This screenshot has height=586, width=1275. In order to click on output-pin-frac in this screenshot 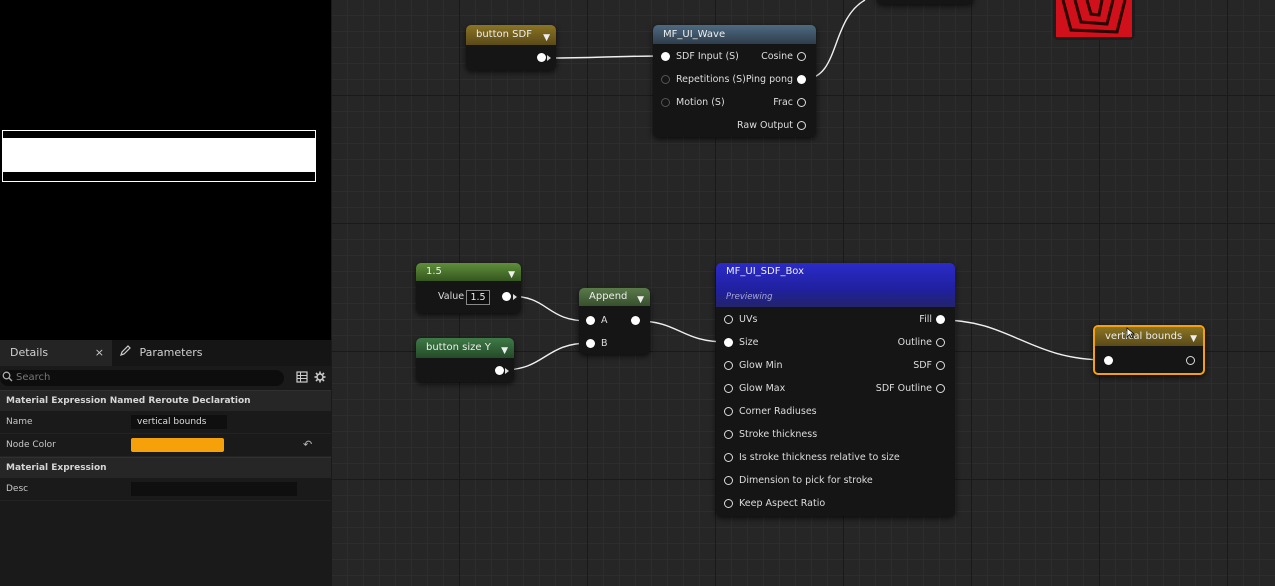, I will do `click(801, 102)`.